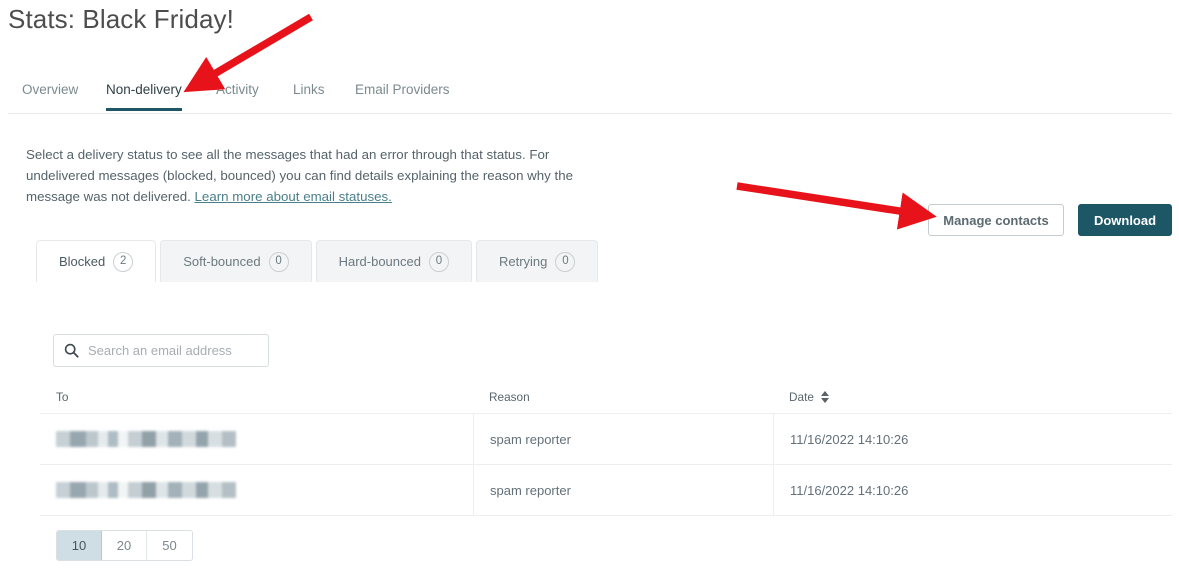 The width and height of the screenshot is (1179, 585). I want to click on tab-email-providers: Email Providers, so click(402, 95).